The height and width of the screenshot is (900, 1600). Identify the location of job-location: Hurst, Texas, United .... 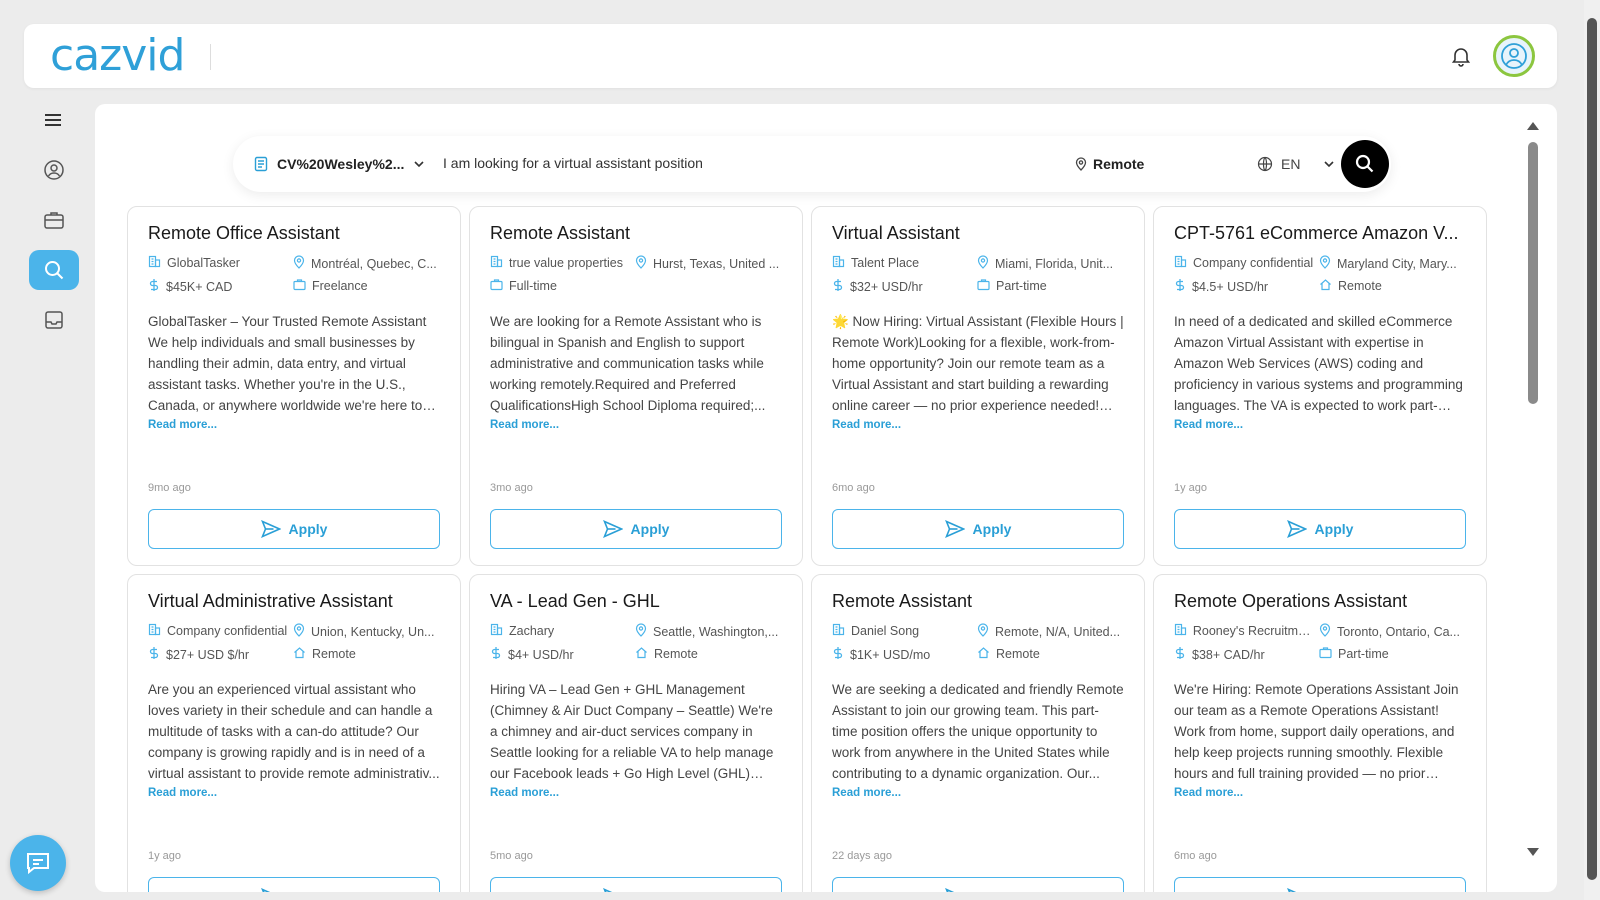
(709, 263).